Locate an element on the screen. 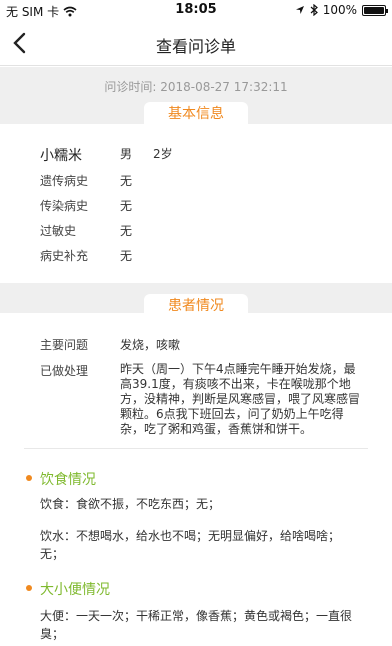 The height and width of the screenshot is (646, 392). treatment-line: 颗粒。6点我下班回去，问了奶奶上午吃得 is located at coordinates (232, 414).